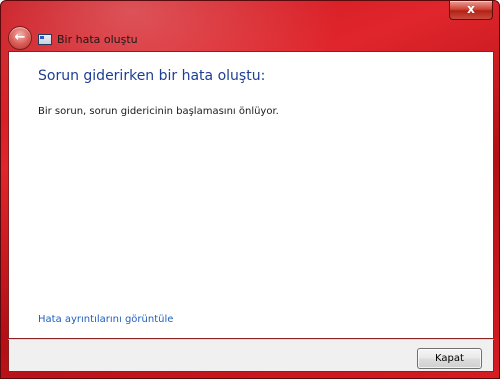 Image resolution: width=500 pixels, height=379 pixels. I want to click on close-dialog-button: Kapat, so click(449, 358).